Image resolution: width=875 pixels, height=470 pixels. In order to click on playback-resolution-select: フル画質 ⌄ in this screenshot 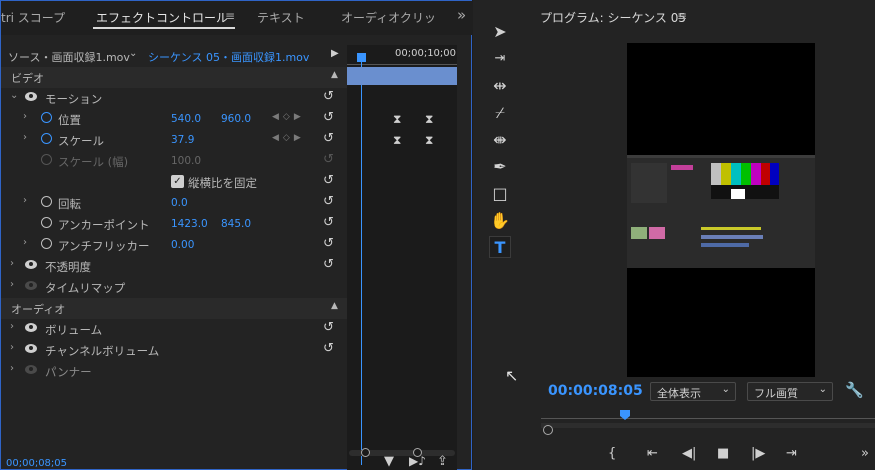, I will do `click(790, 391)`.